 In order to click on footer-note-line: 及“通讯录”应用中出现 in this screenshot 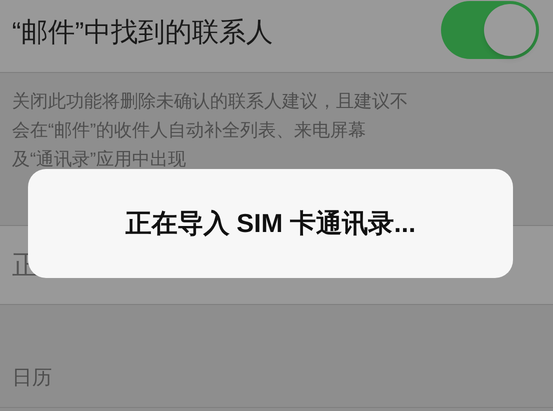, I will do `click(99, 159)`.